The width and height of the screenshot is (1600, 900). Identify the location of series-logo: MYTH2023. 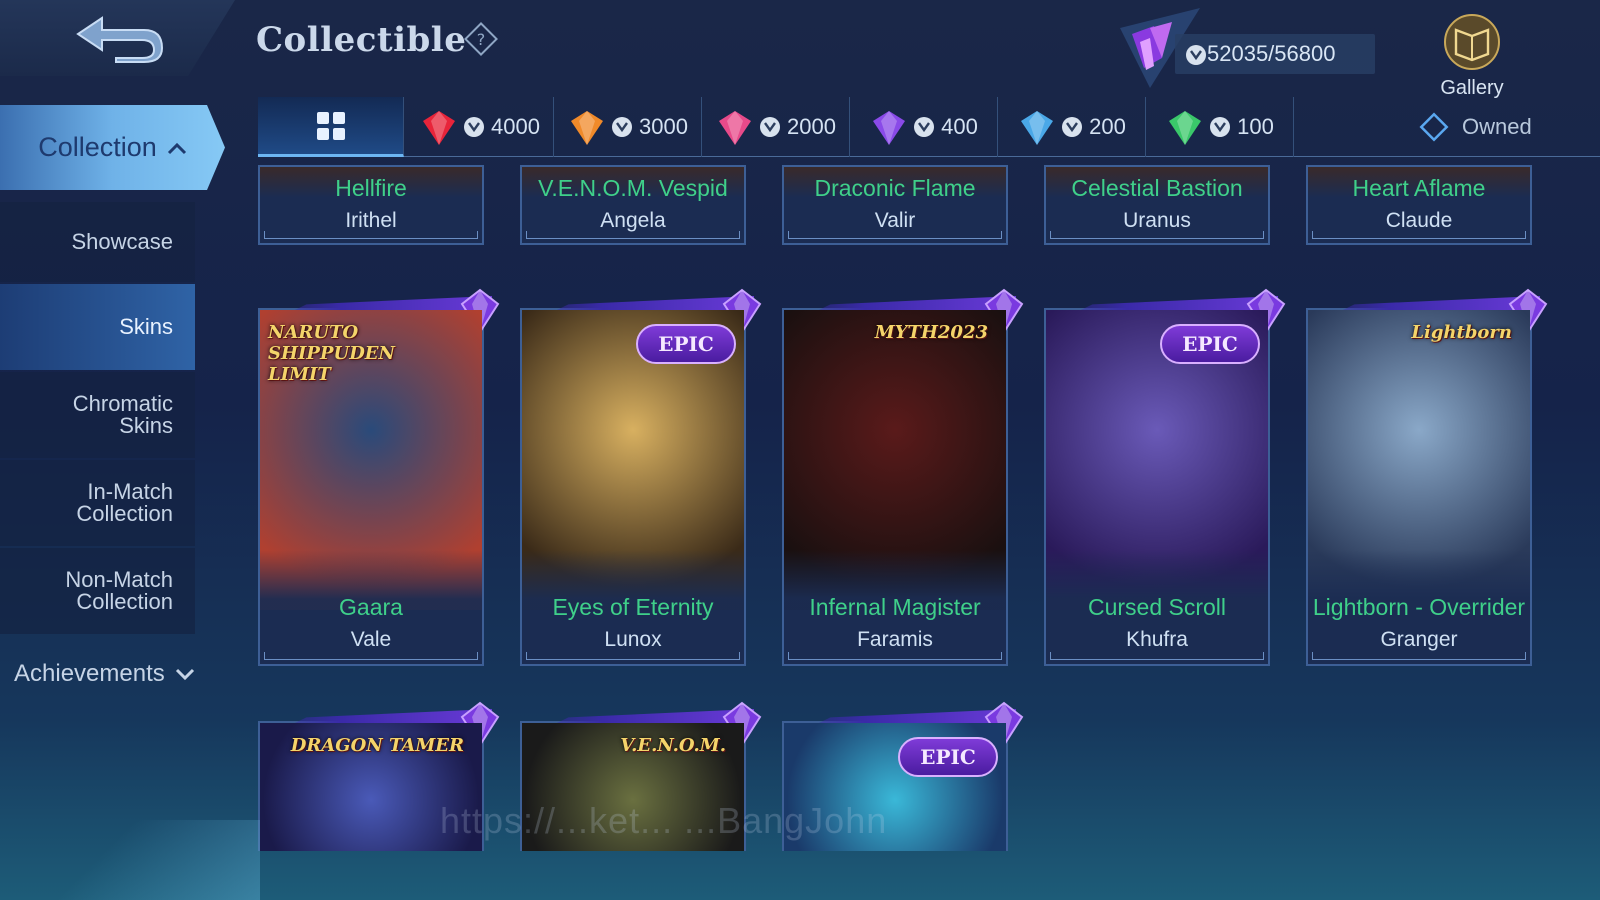
(931, 332).